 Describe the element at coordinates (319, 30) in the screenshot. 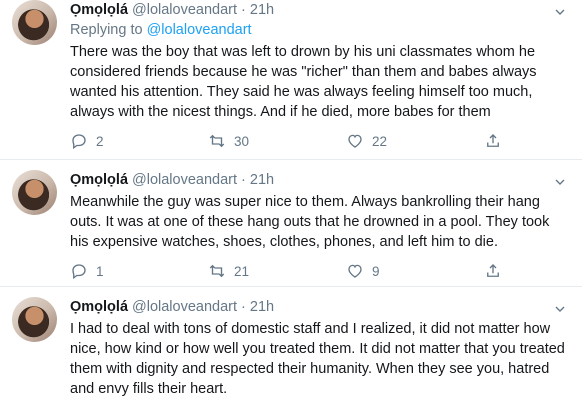

I see `replying-to: Replying to @lolaloveandart` at that location.